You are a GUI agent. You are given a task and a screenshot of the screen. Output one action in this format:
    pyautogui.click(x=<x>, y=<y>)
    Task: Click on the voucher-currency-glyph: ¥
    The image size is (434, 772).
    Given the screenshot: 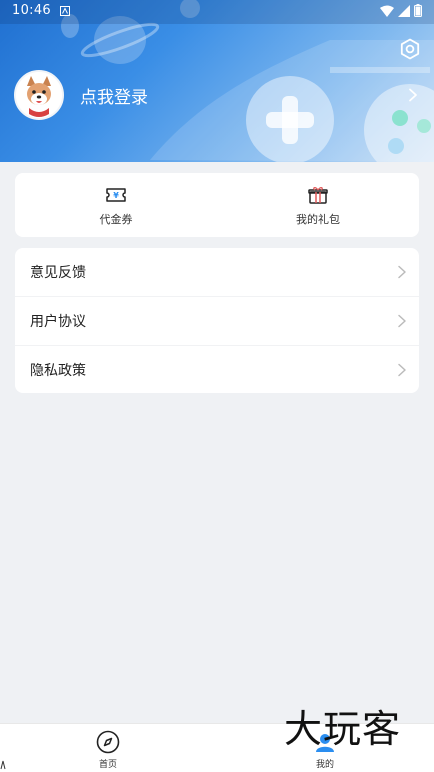 What is the action you would take?
    pyautogui.click(x=116, y=195)
    